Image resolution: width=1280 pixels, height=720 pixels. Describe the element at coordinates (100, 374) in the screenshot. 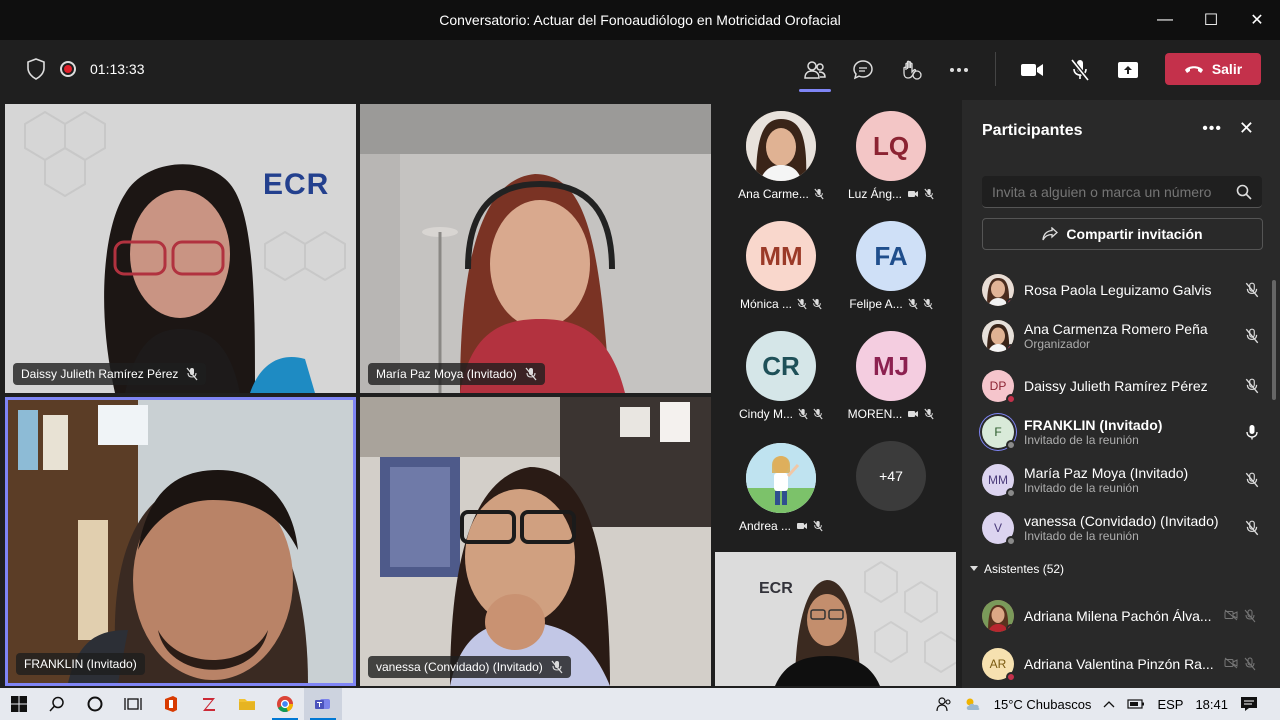

I see `participant-name: Daissy Julieth Ramírez Pérez` at that location.